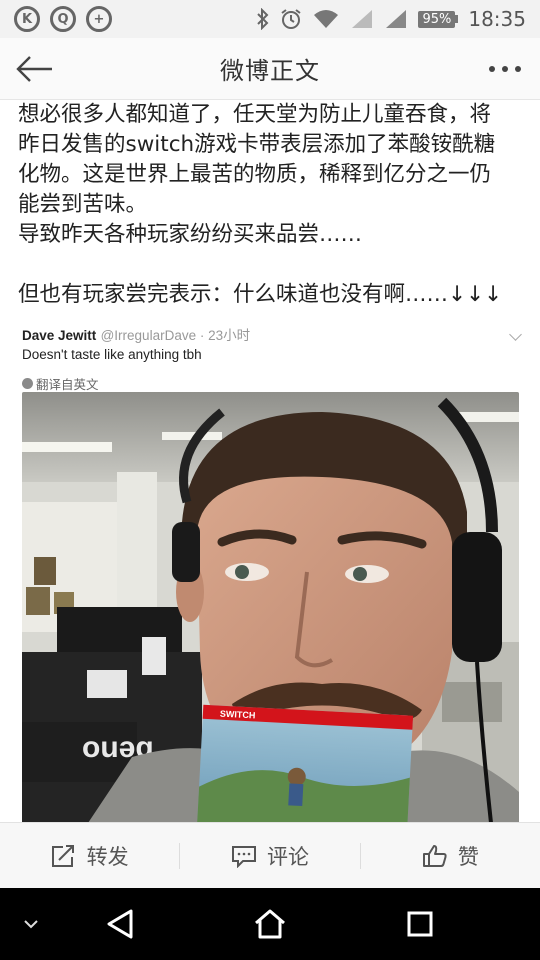  What do you see at coordinates (287, 856) in the screenshot?
I see `comment-label: 评论` at bounding box center [287, 856].